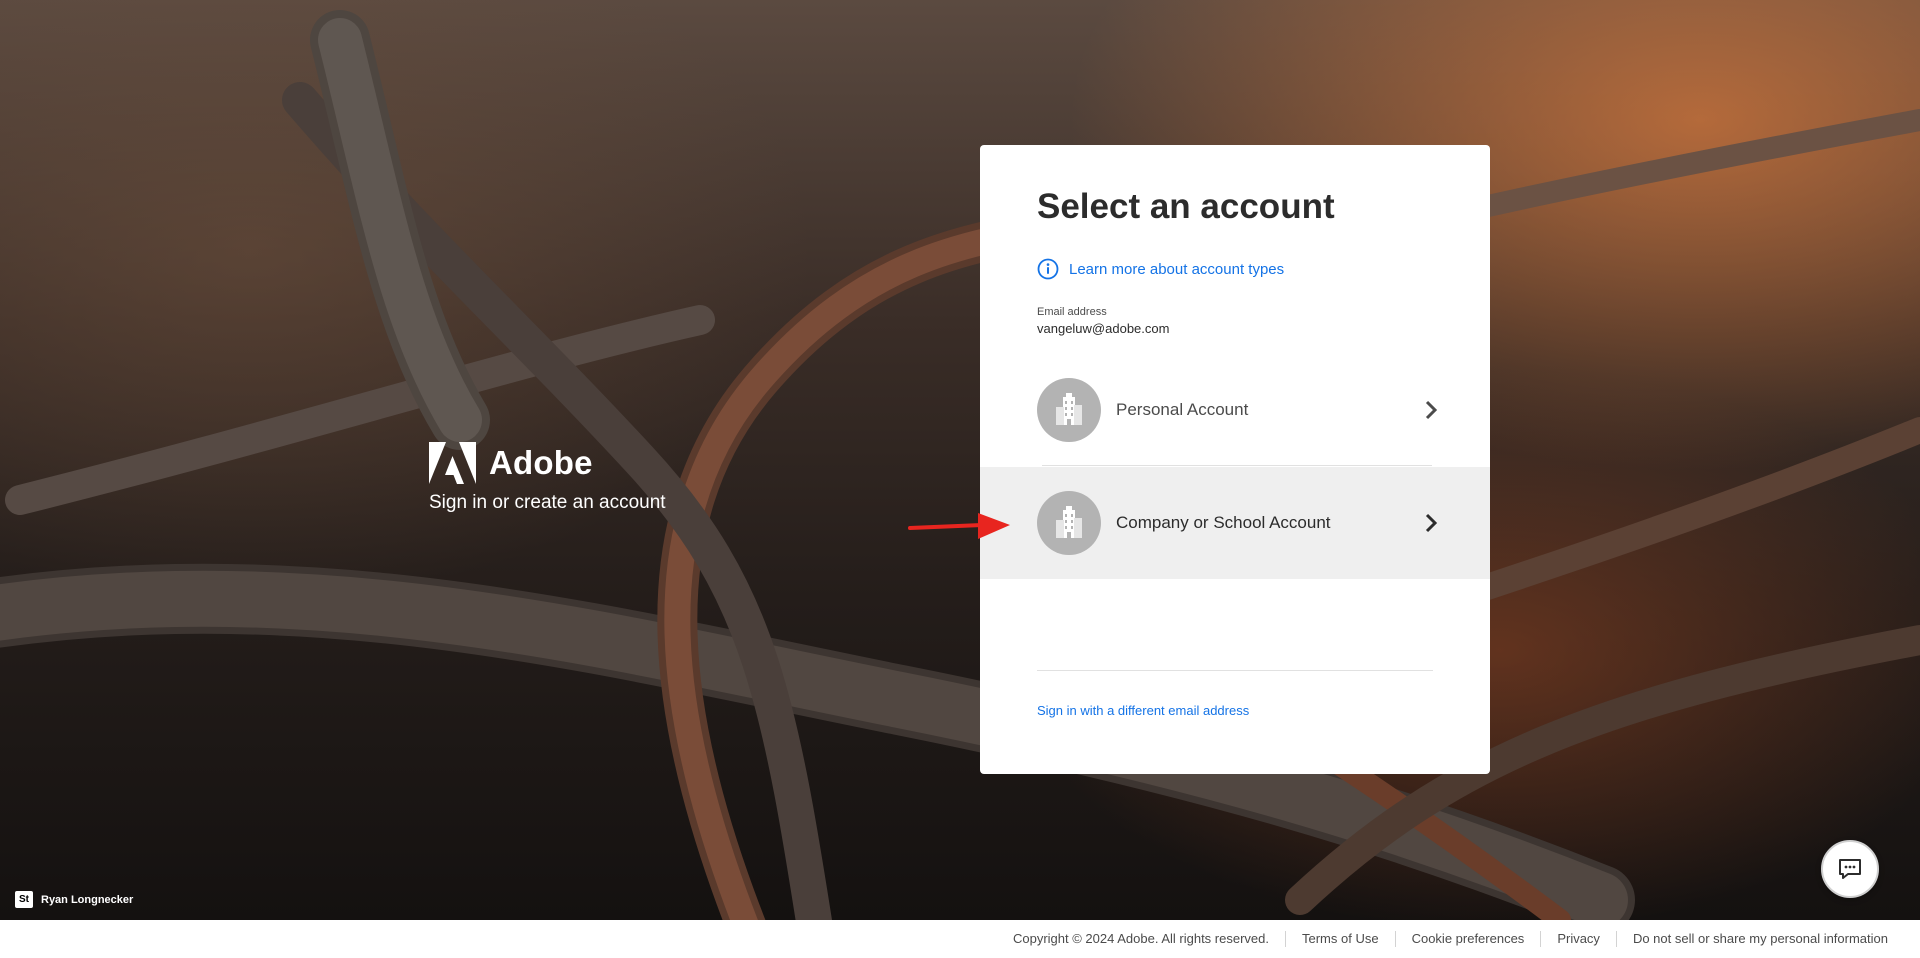  I want to click on chat-icon, so click(1850, 869).